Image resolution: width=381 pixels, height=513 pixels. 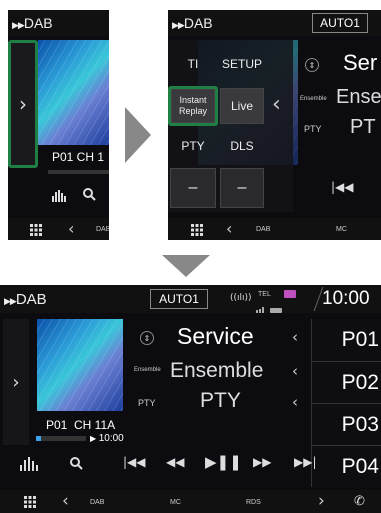 I want to click on status-bar: ▶▶DAB, so click(x=58, y=23).